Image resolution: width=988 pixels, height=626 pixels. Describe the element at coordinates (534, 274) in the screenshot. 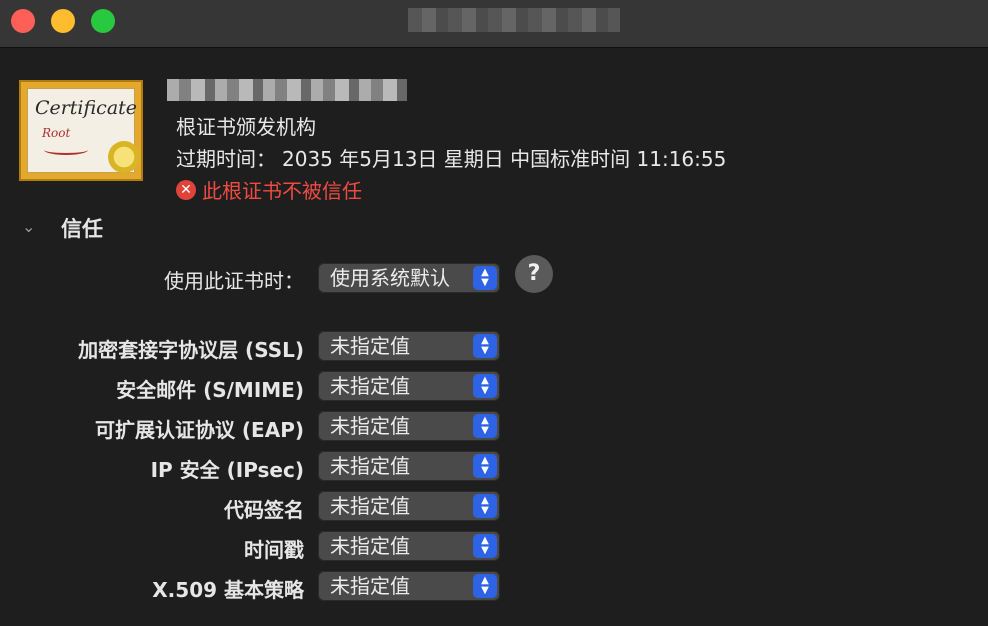

I see `help-button: ?` at that location.